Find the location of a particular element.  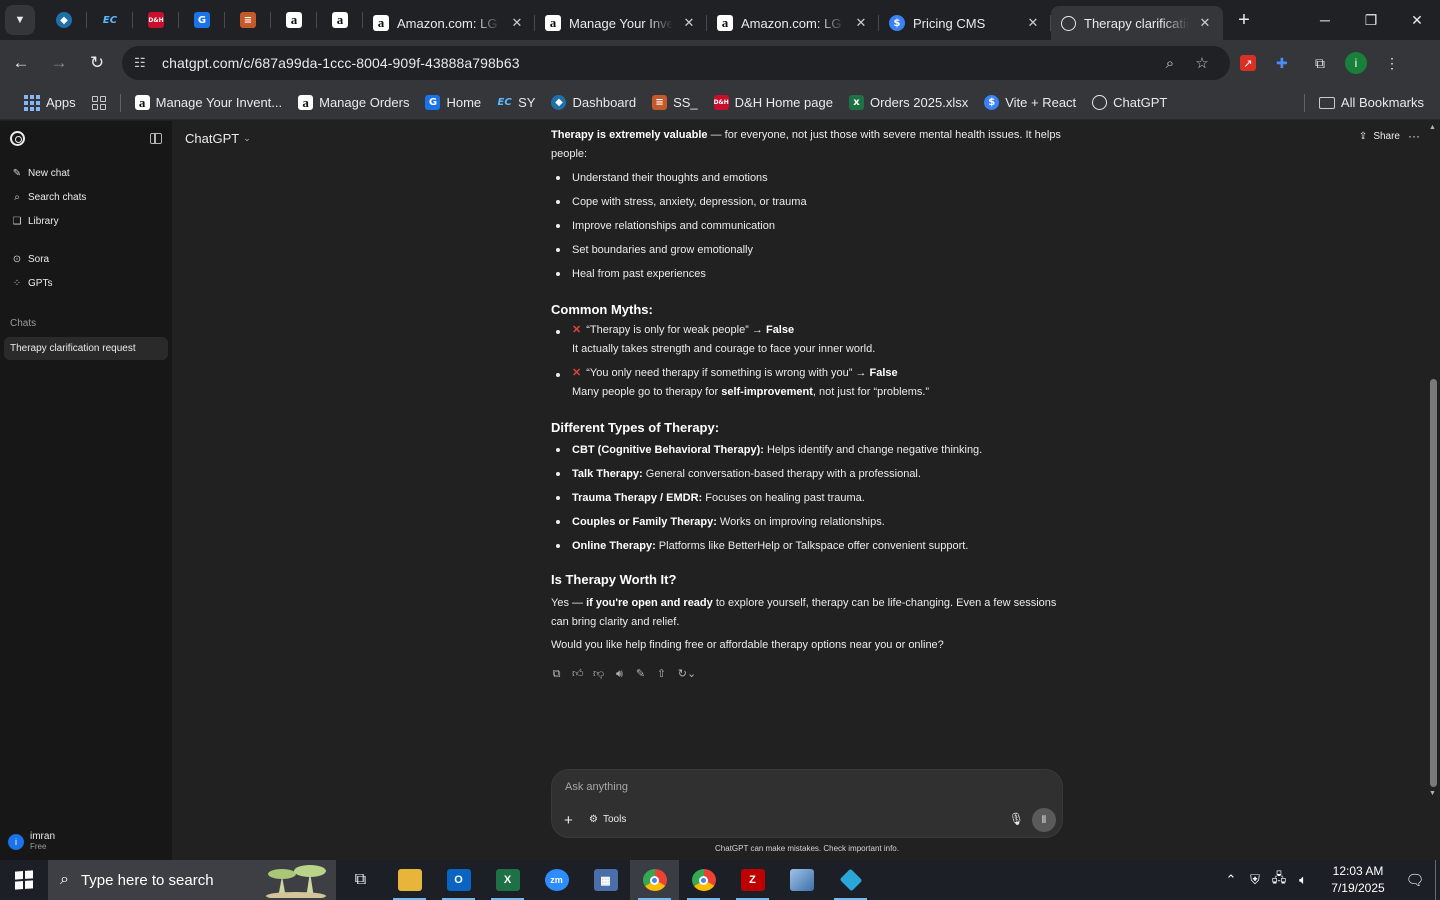

chevron-up-icon: ⌃ is located at coordinates (1231, 880).